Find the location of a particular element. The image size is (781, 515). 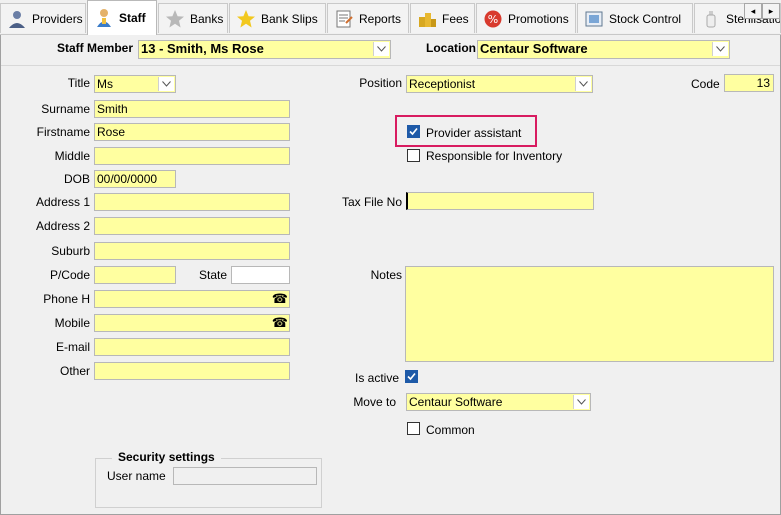

pcode-input is located at coordinates (135, 275).